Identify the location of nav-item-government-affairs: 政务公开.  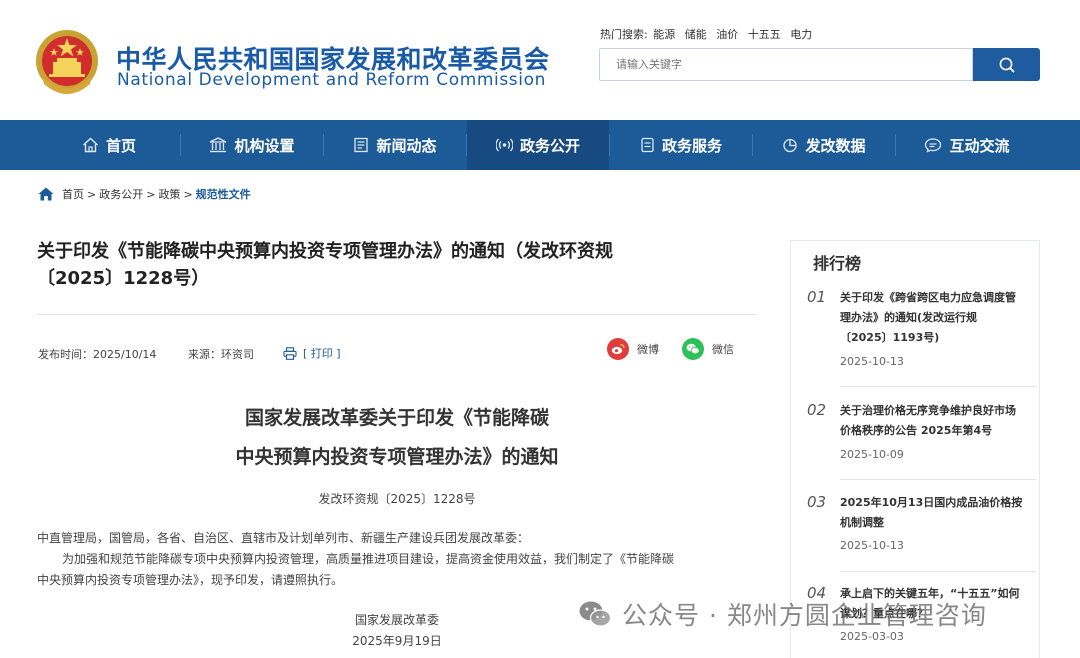
(538, 145).